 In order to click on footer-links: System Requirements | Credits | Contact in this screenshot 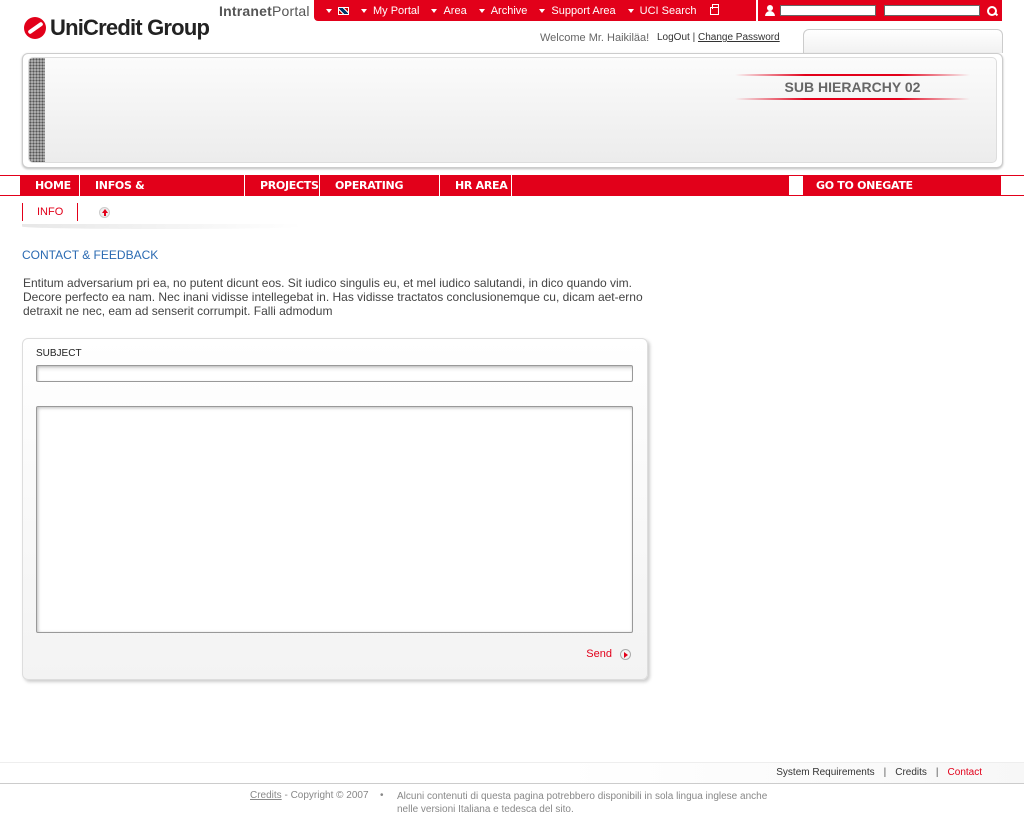, I will do `click(879, 772)`.